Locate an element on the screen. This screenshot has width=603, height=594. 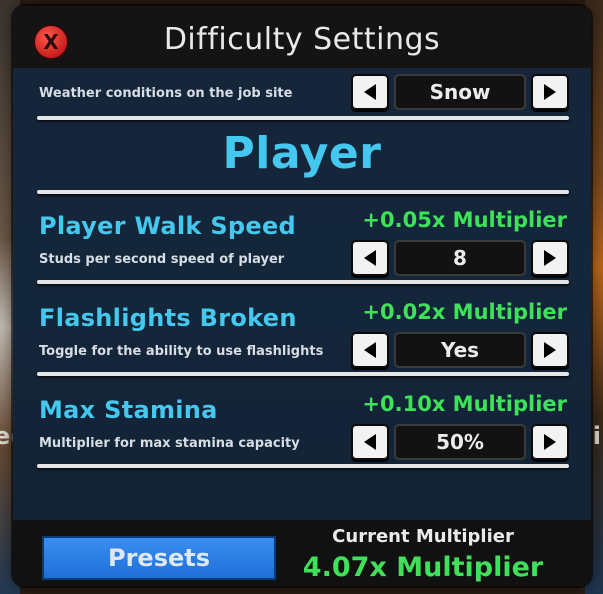
weather-prev-button is located at coordinates (370, 92).